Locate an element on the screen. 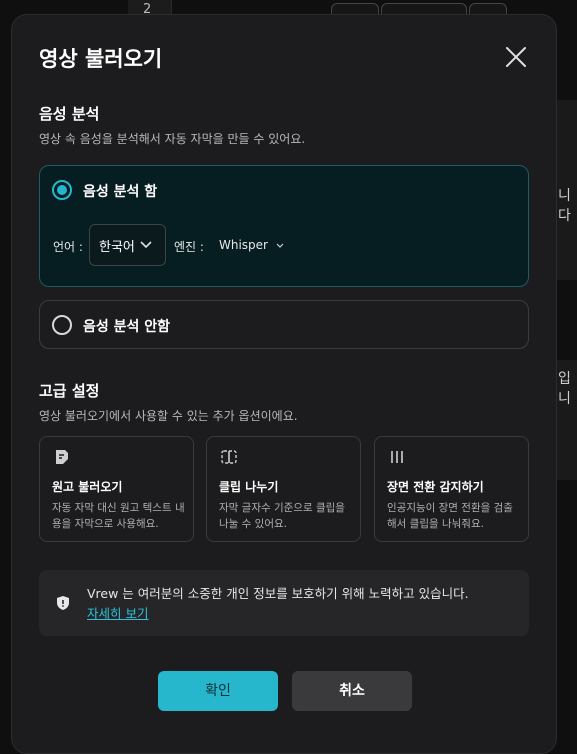 The image size is (577, 754). engine-label: 엔진 : is located at coordinates (189, 247).